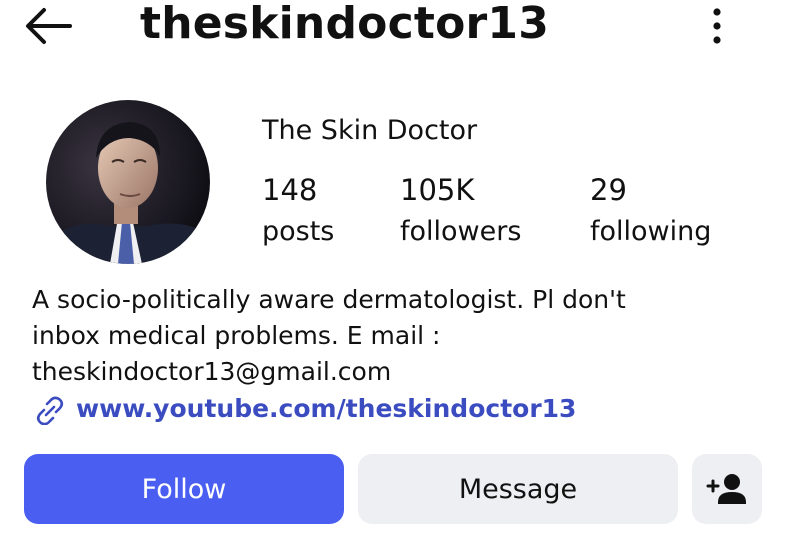 The image size is (786, 552). I want to click on follow-button: Follow, so click(184, 489).